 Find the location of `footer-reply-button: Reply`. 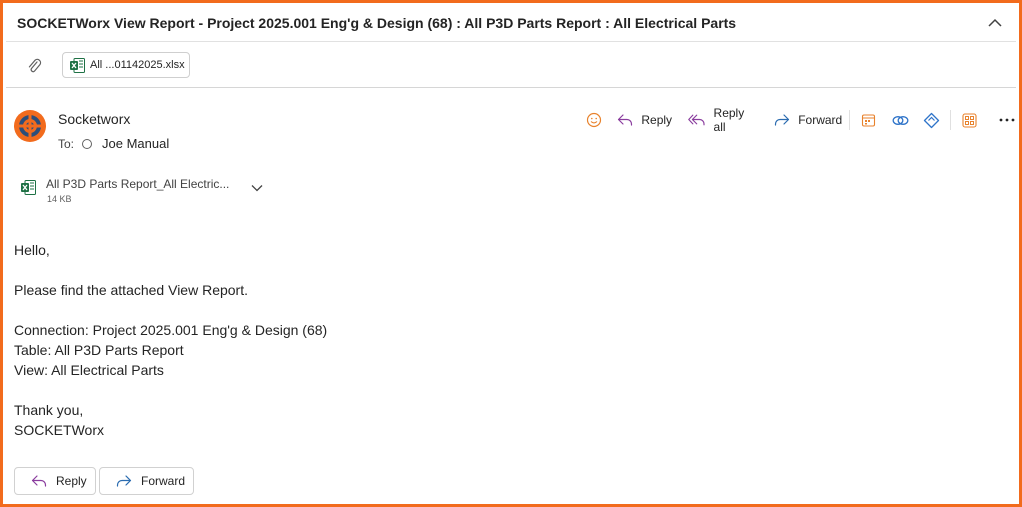

footer-reply-button: Reply is located at coordinates (55, 481).